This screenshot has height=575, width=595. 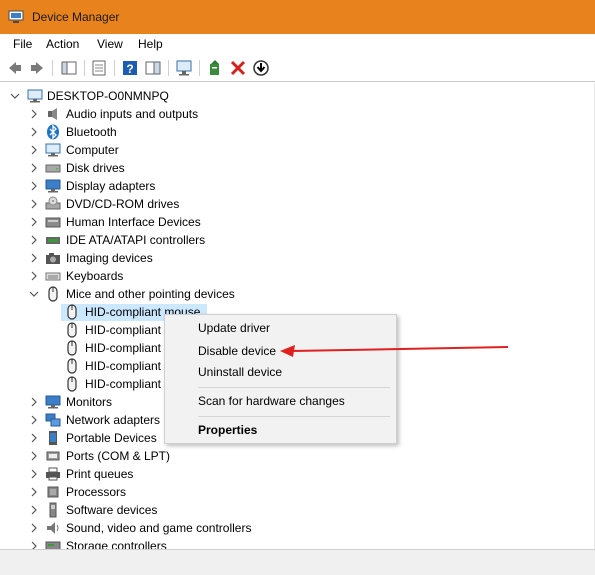 I want to click on disk-icon, so click(x=53, y=168).